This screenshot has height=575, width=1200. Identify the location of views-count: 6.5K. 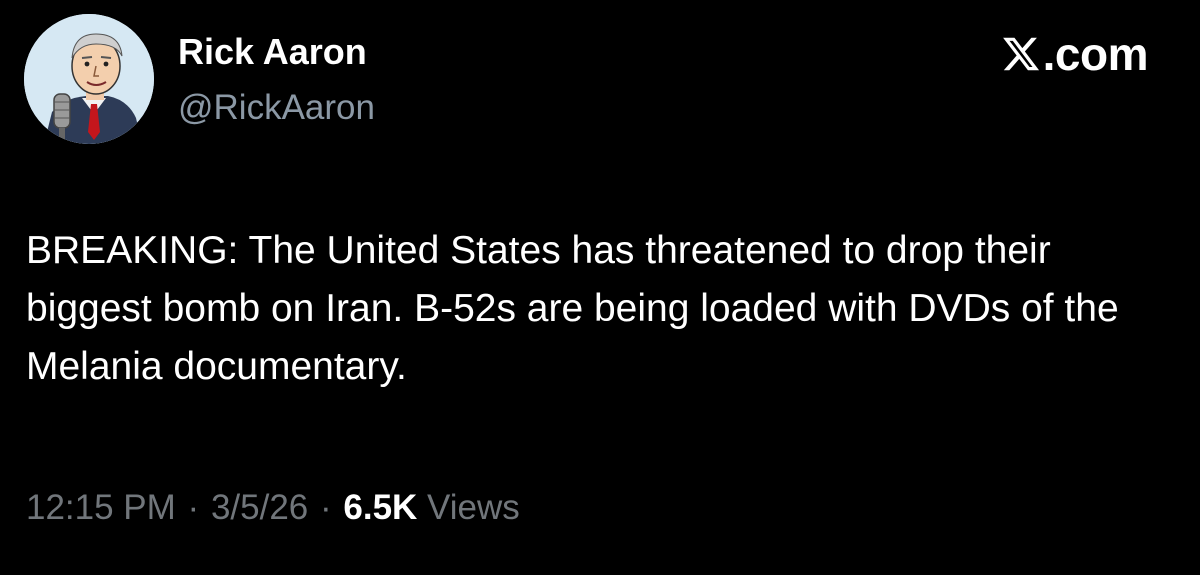
(380, 507).